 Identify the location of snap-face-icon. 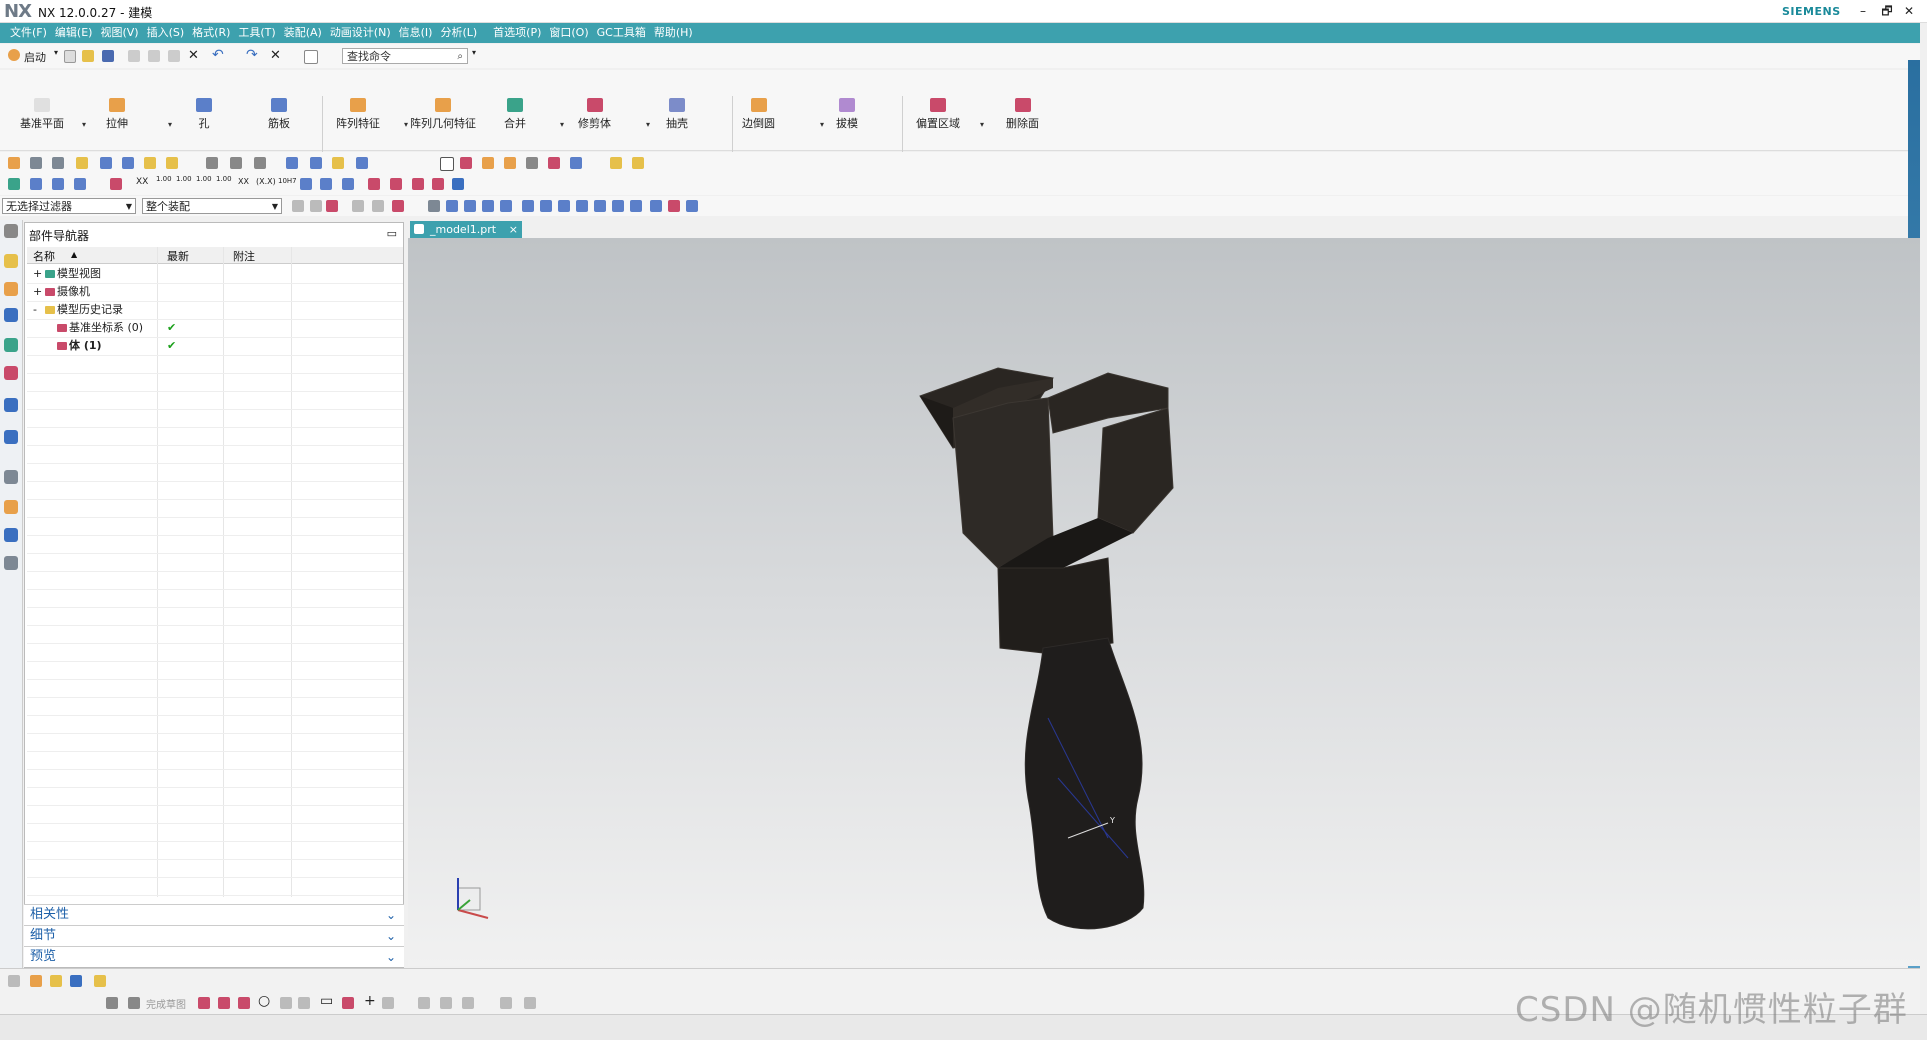
(692, 206).